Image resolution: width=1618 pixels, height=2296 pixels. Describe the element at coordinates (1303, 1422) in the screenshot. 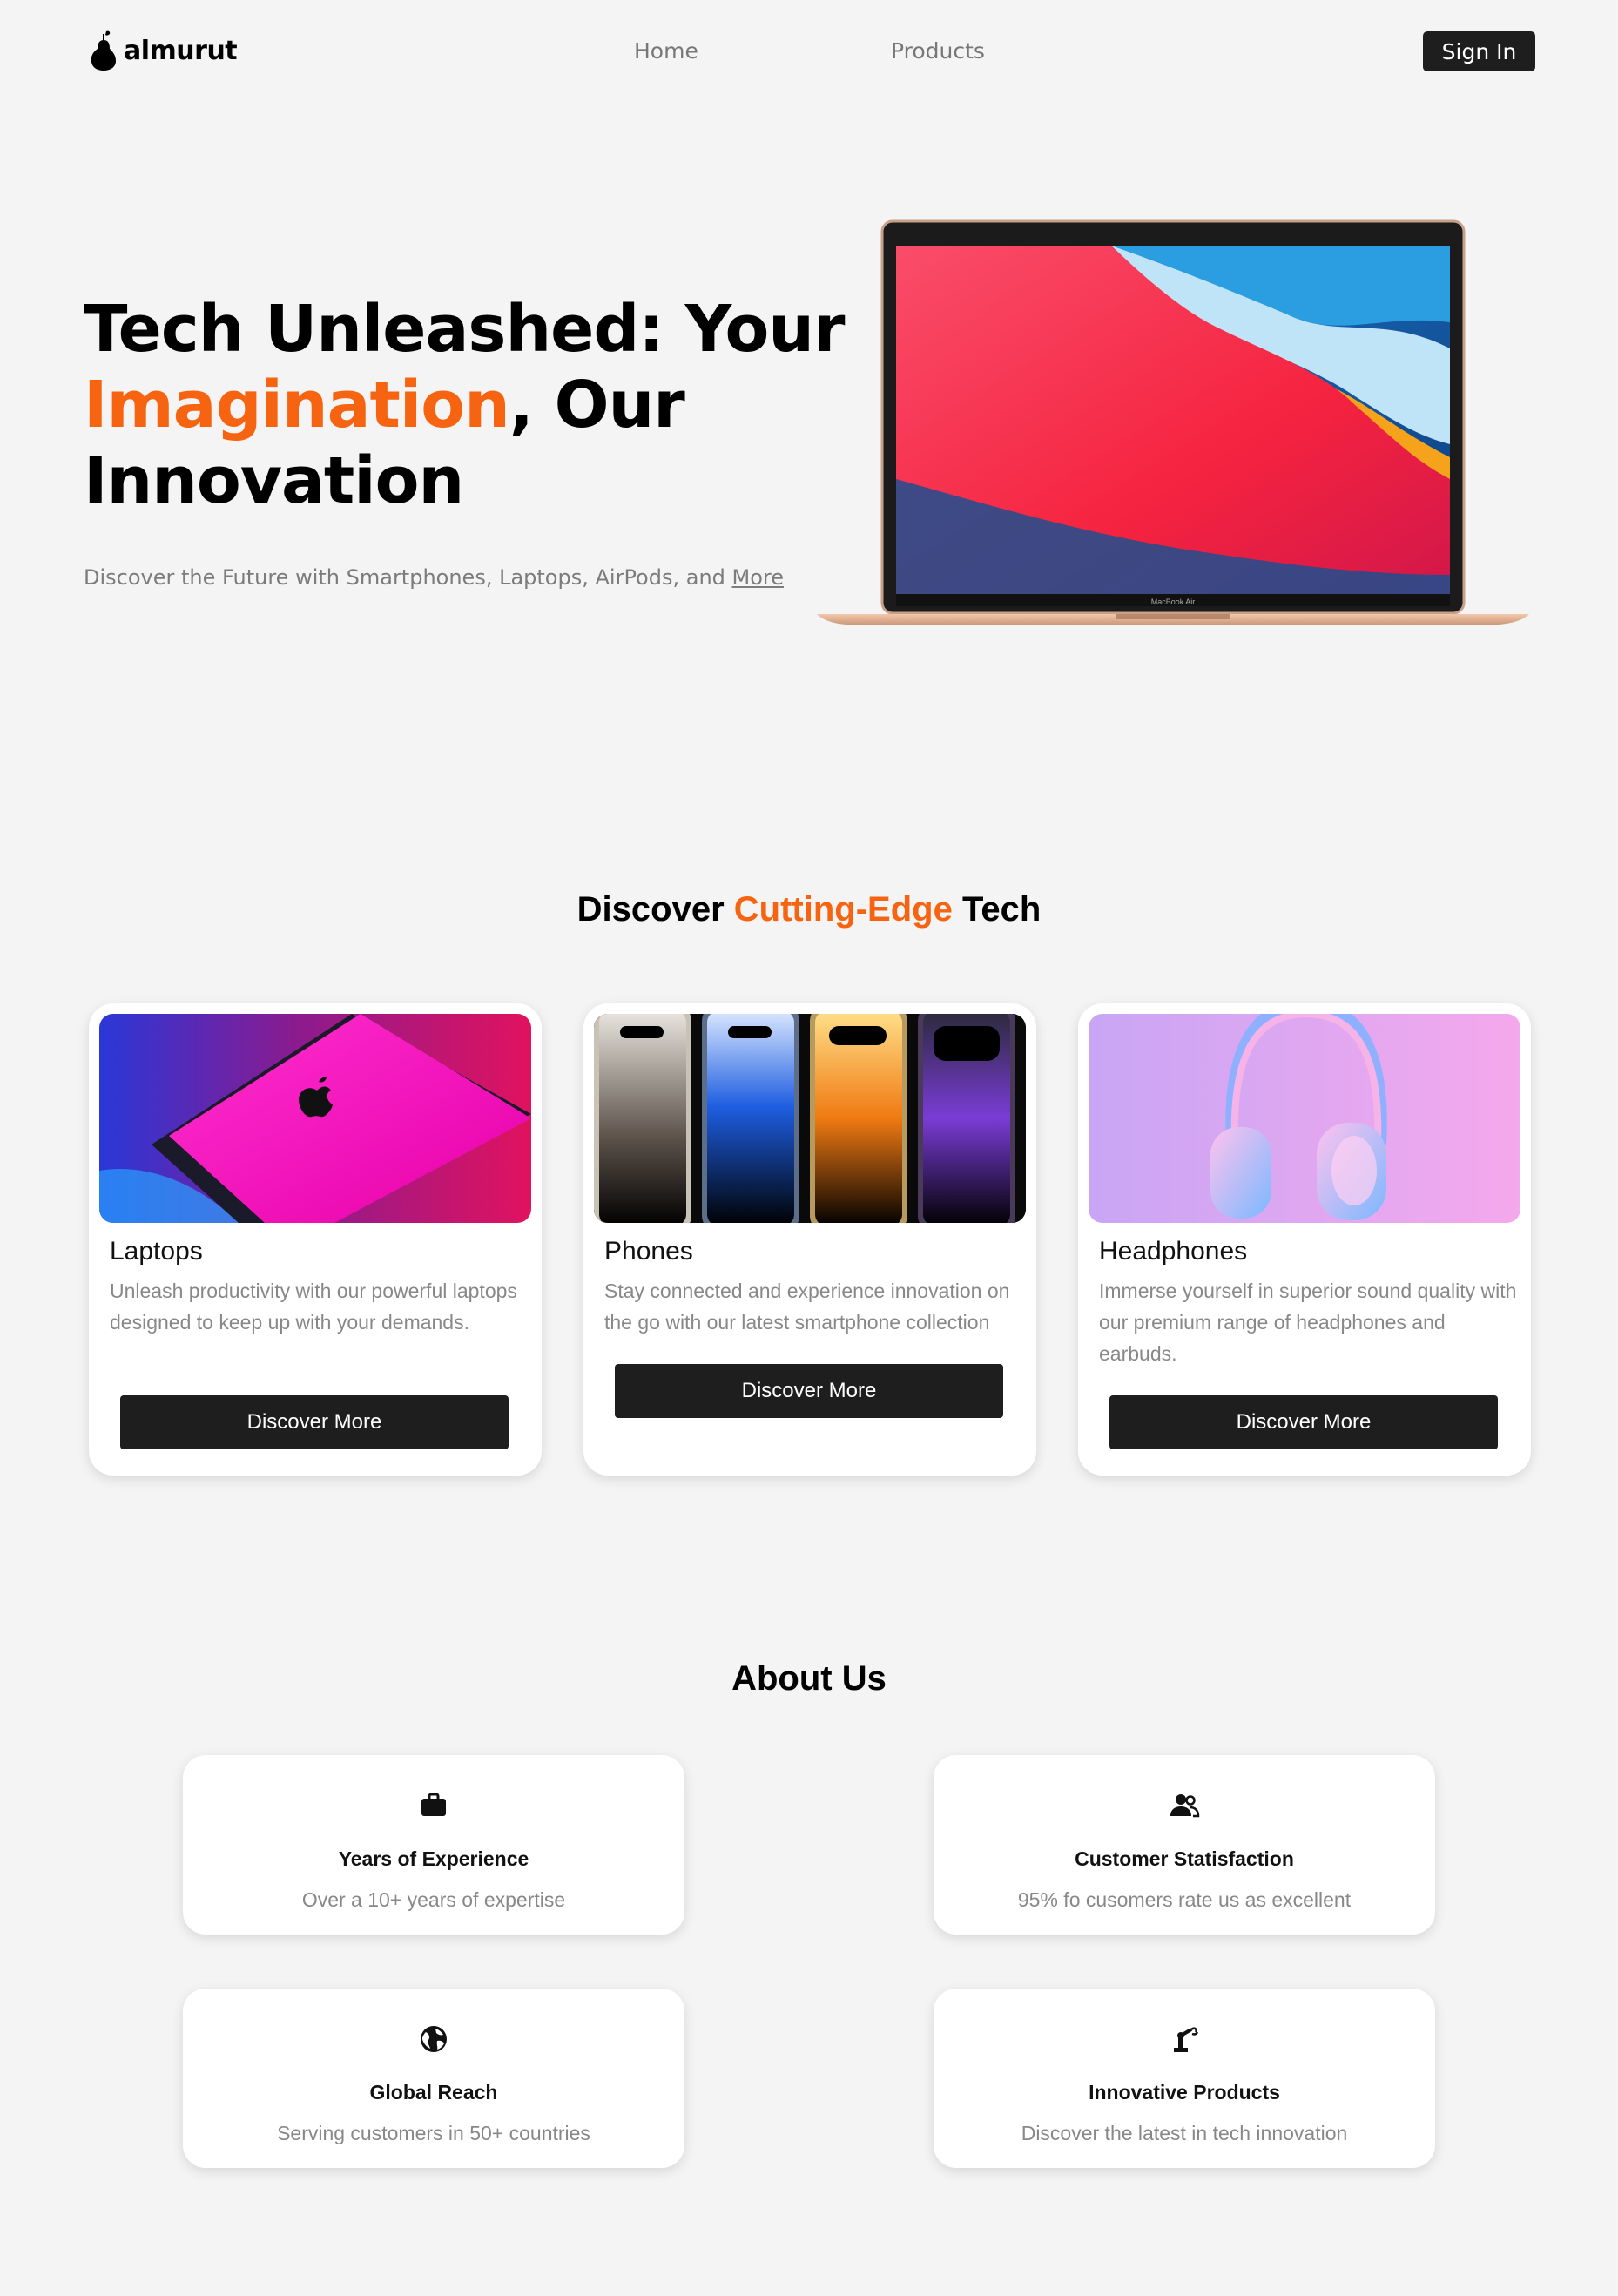

I see `headphones-discover-button: Discover More` at that location.